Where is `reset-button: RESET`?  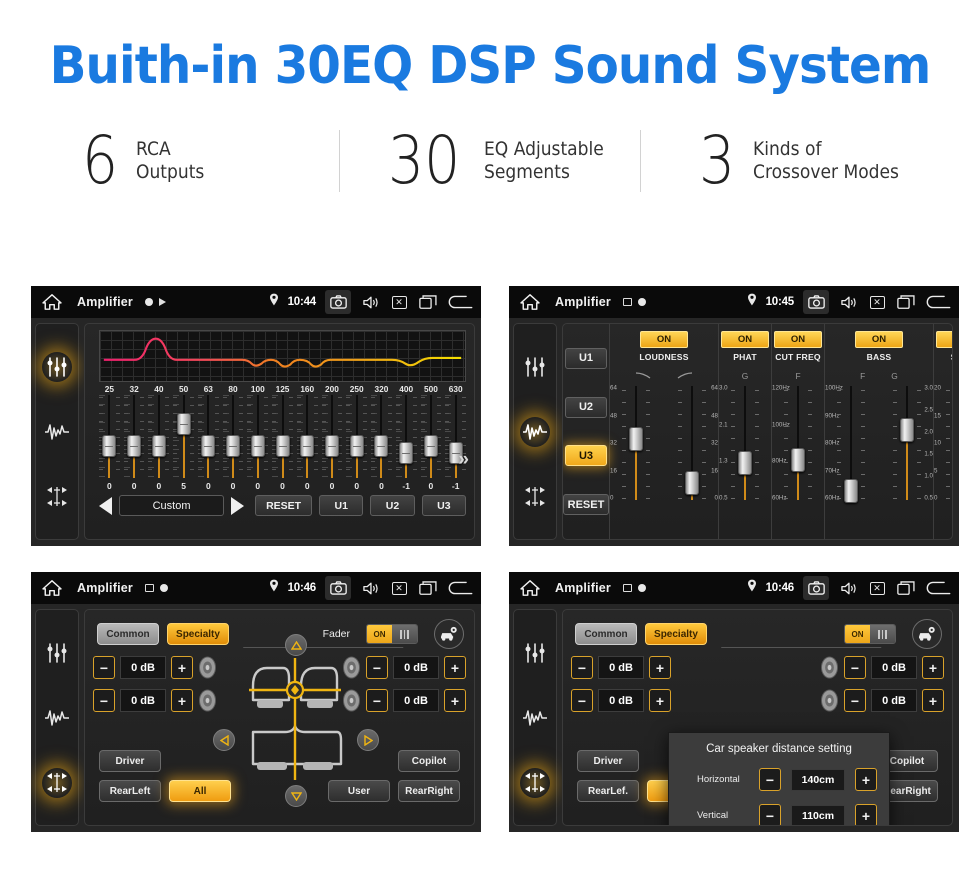 reset-button: RESET is located at coordinates (284, 505).